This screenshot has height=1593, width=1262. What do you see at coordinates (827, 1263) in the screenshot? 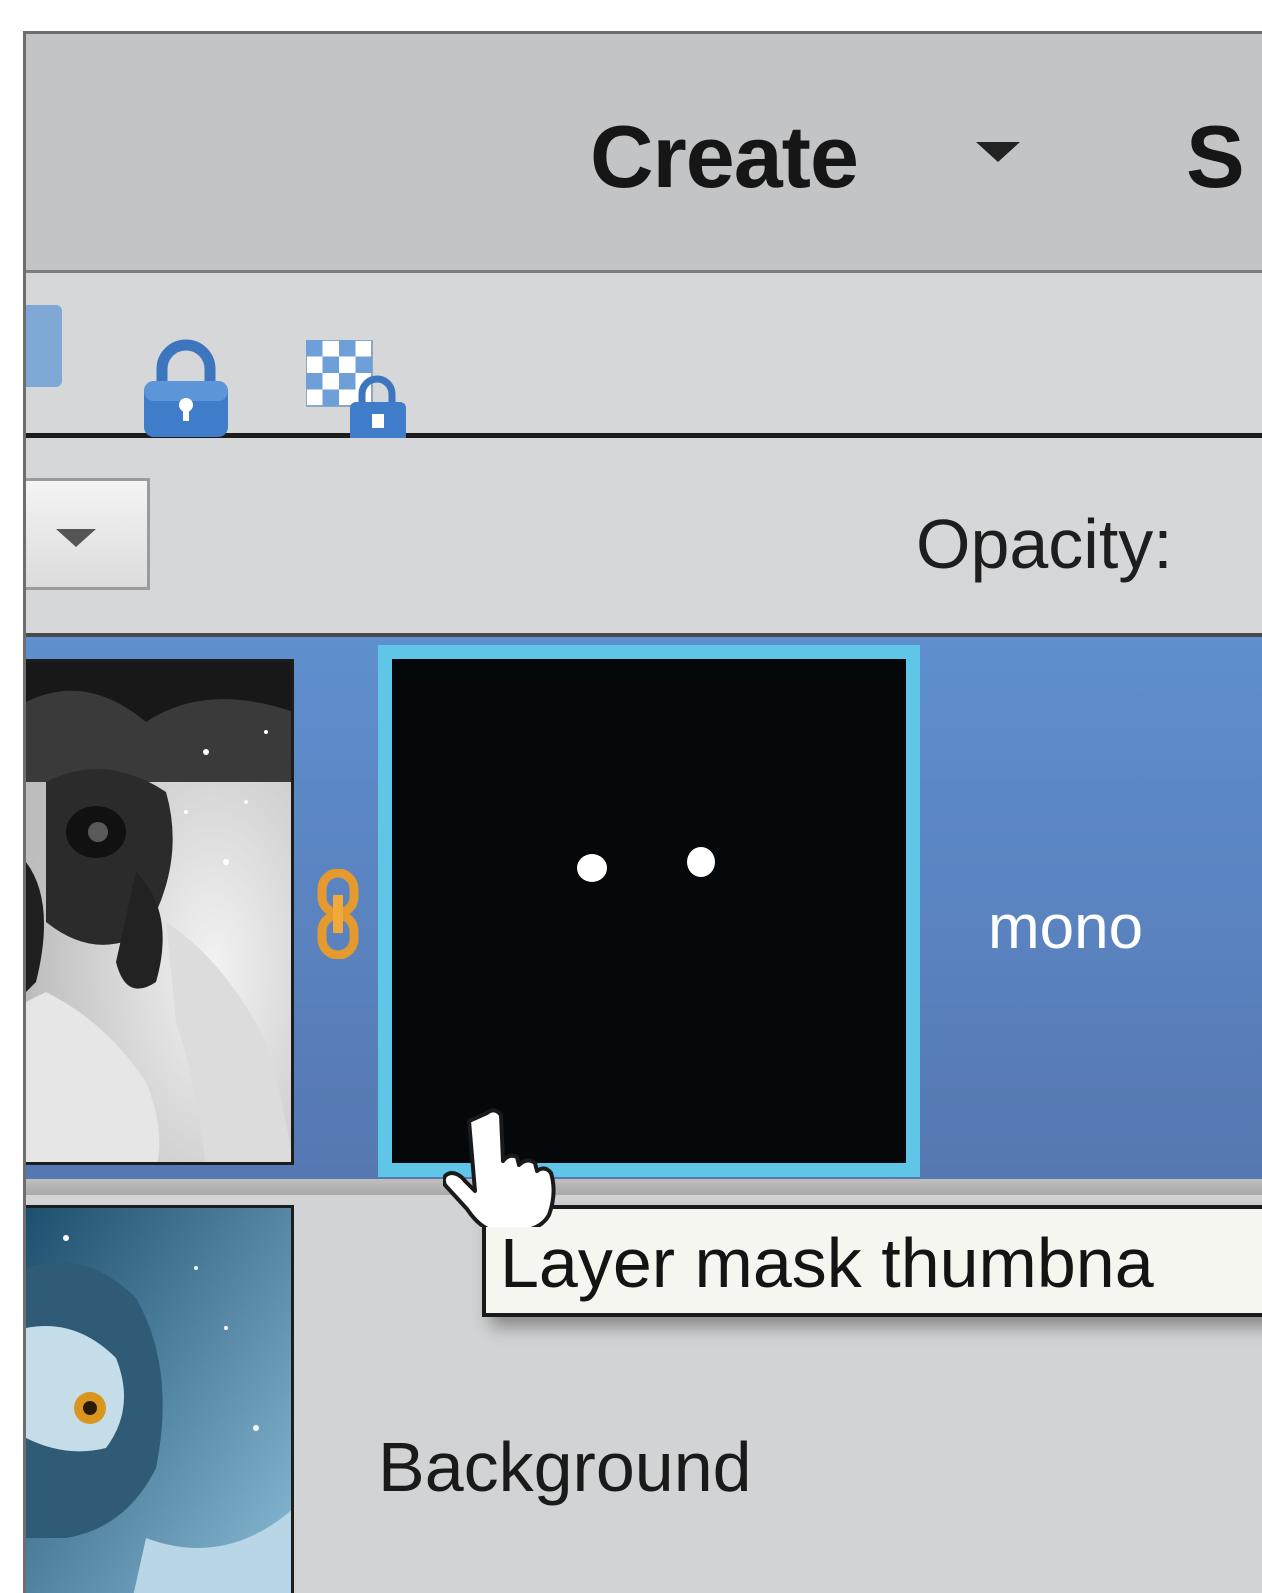
I see `tooltip-text: Layer mask thumbna` at bounding box center [827, 1263].